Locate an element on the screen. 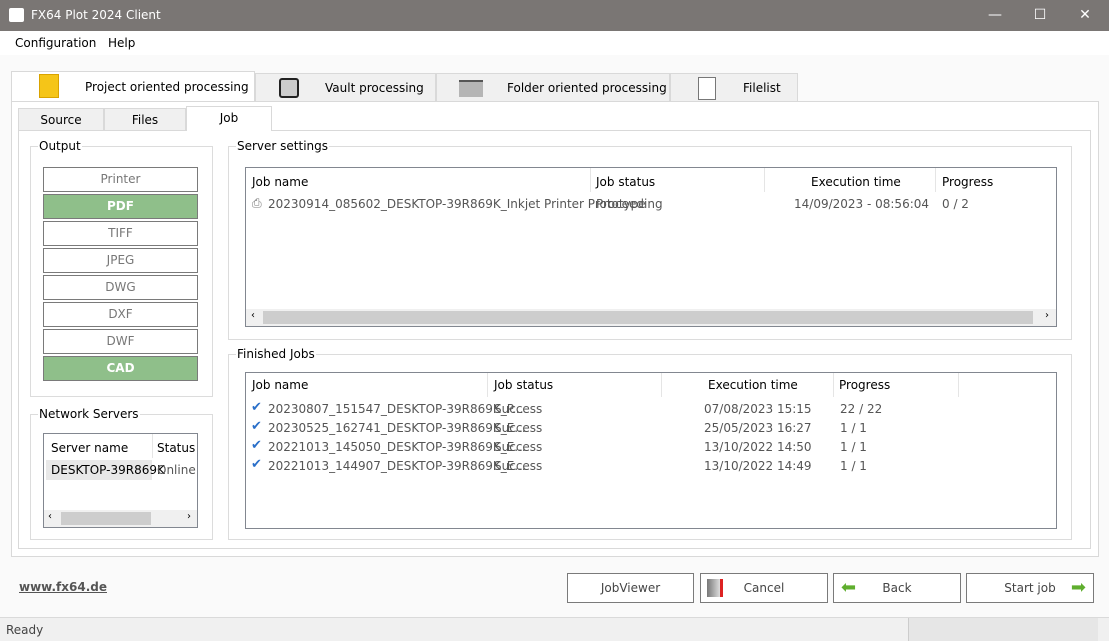 Image resolution: width=1109 pixels, height=641 pixels. arrow-right-icon: ➡ is located at coordinates (1078, 587).